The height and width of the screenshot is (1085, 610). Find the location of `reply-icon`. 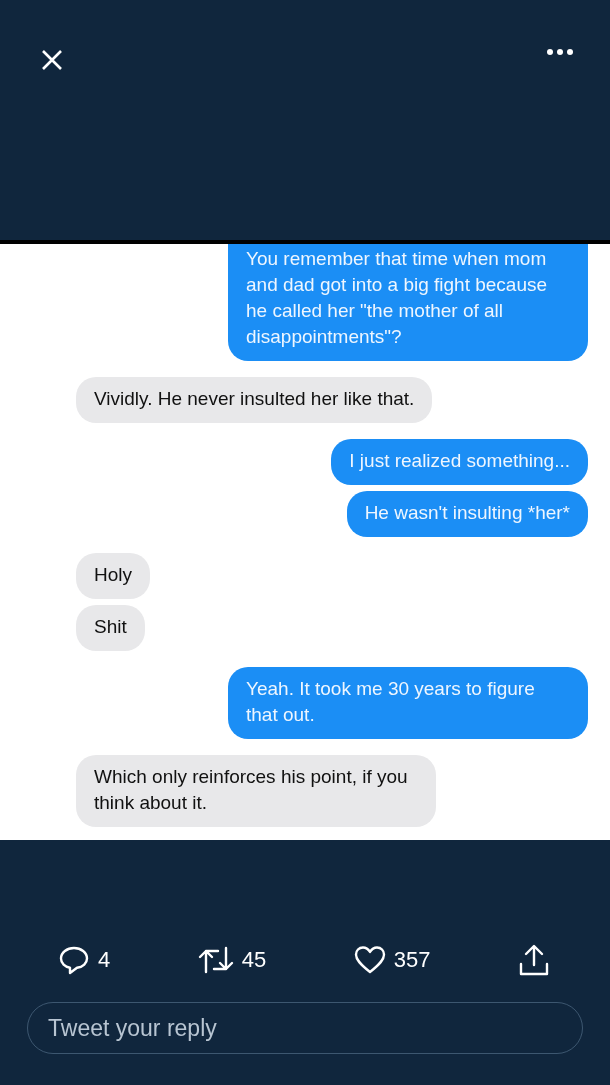

reply-icon is located at coordinates (74, 960).